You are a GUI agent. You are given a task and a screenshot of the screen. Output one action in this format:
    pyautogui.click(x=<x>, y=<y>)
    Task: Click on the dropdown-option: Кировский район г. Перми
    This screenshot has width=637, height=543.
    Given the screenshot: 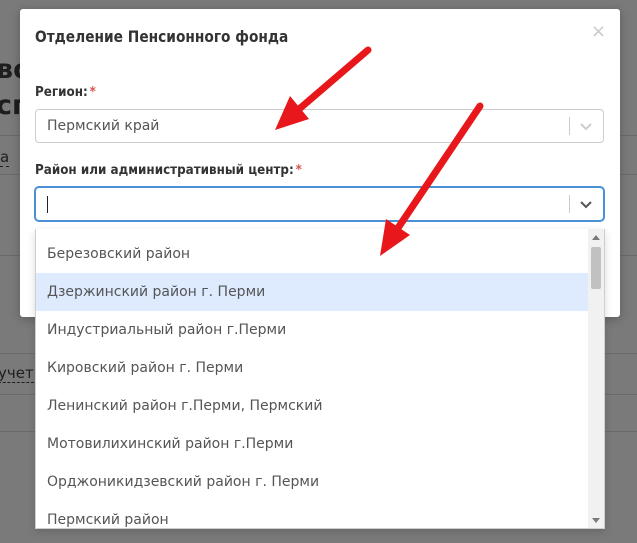 What is the action you would take?
    pyautogui.click(x=312, y=368)
    